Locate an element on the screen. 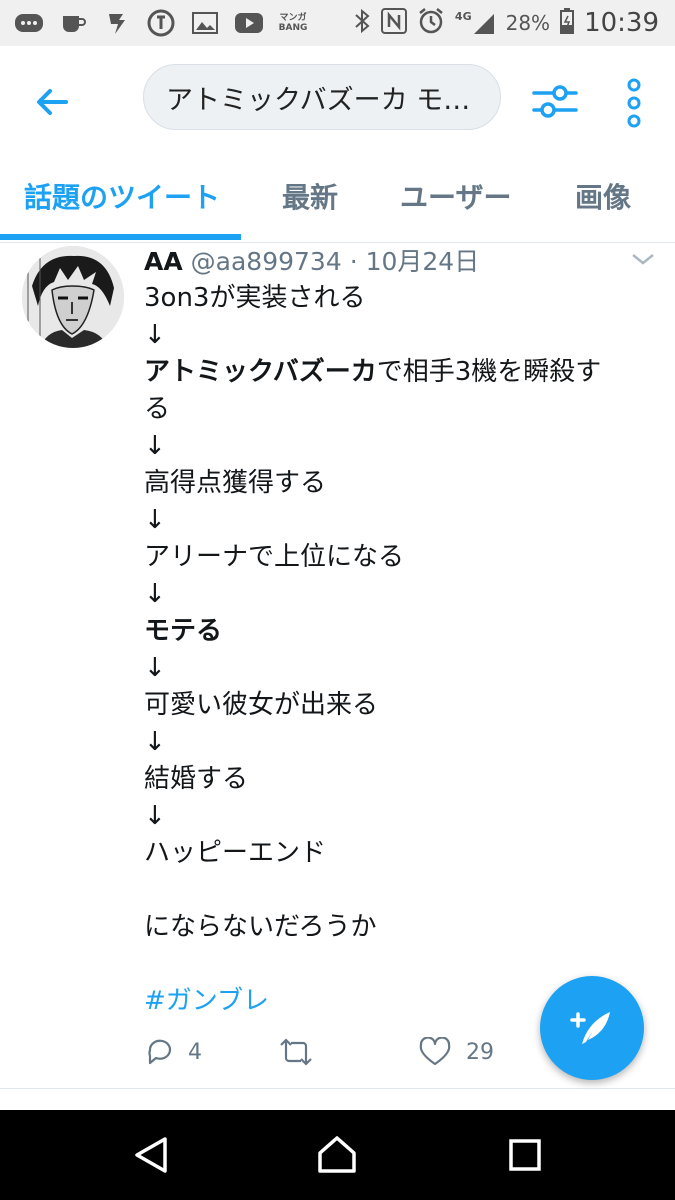  tweet-header: AA @aa899734 · 10月24日 is located at coordinates (312, 259).